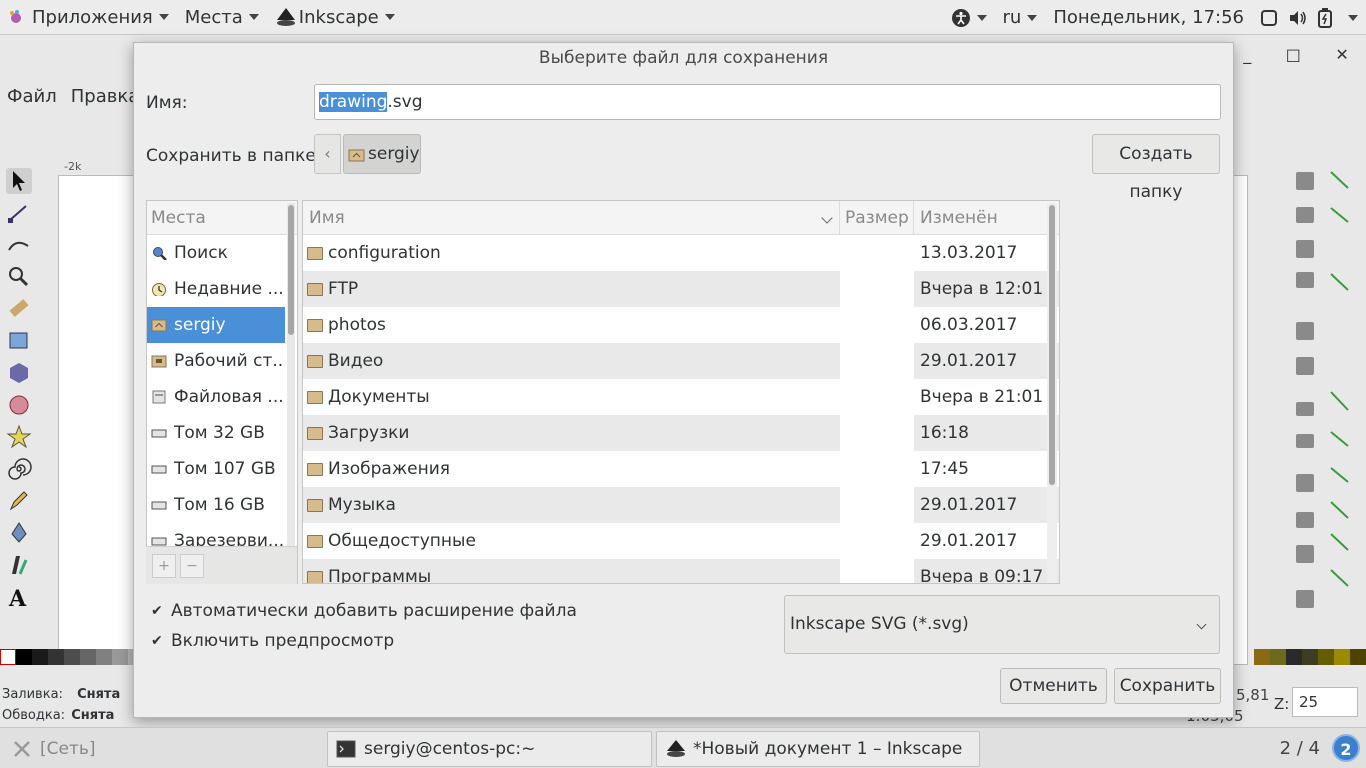  I want to click on place-volume-107: Том 107 GB, so click(216, 469).